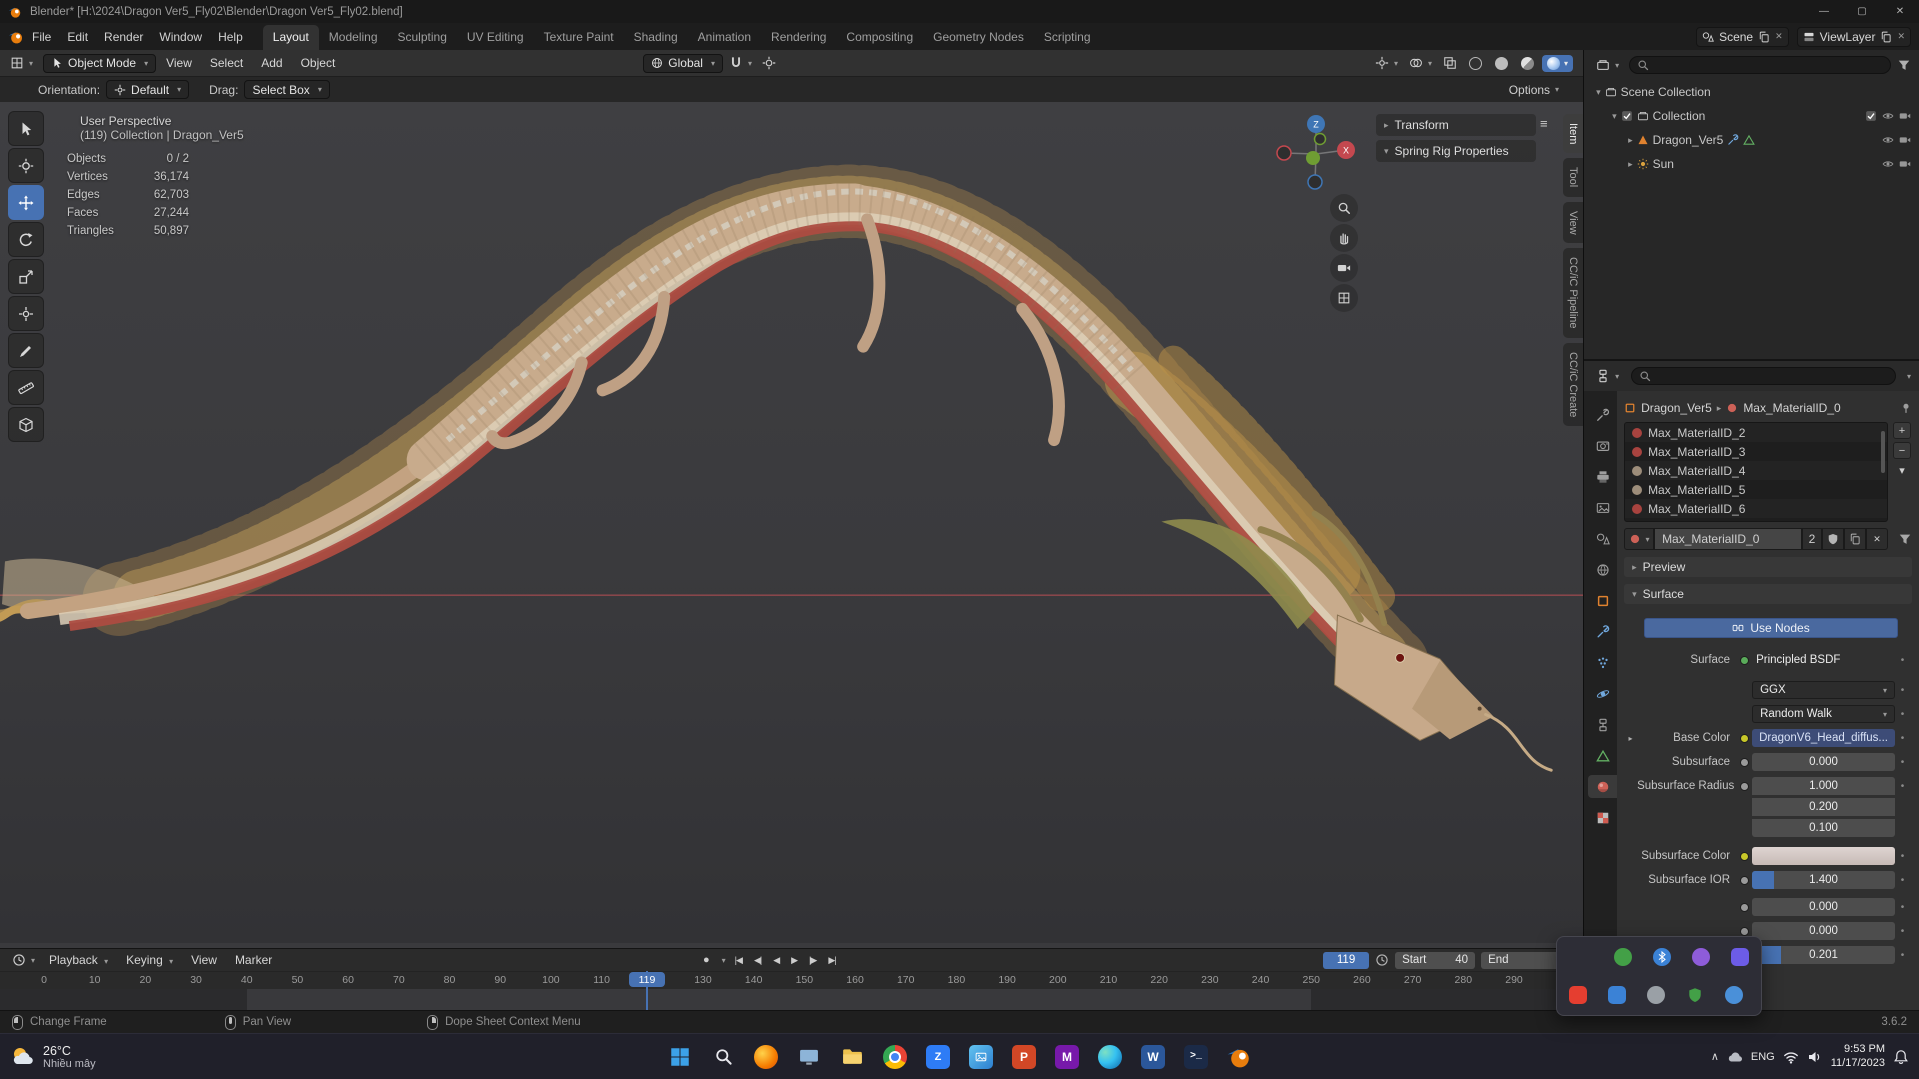 The image size is (1919, 1079). What do you see at coordinates (1871, 116) in the screenshot?
I see `exclude-checkbox-icon` at bounding box center [1871, 116].